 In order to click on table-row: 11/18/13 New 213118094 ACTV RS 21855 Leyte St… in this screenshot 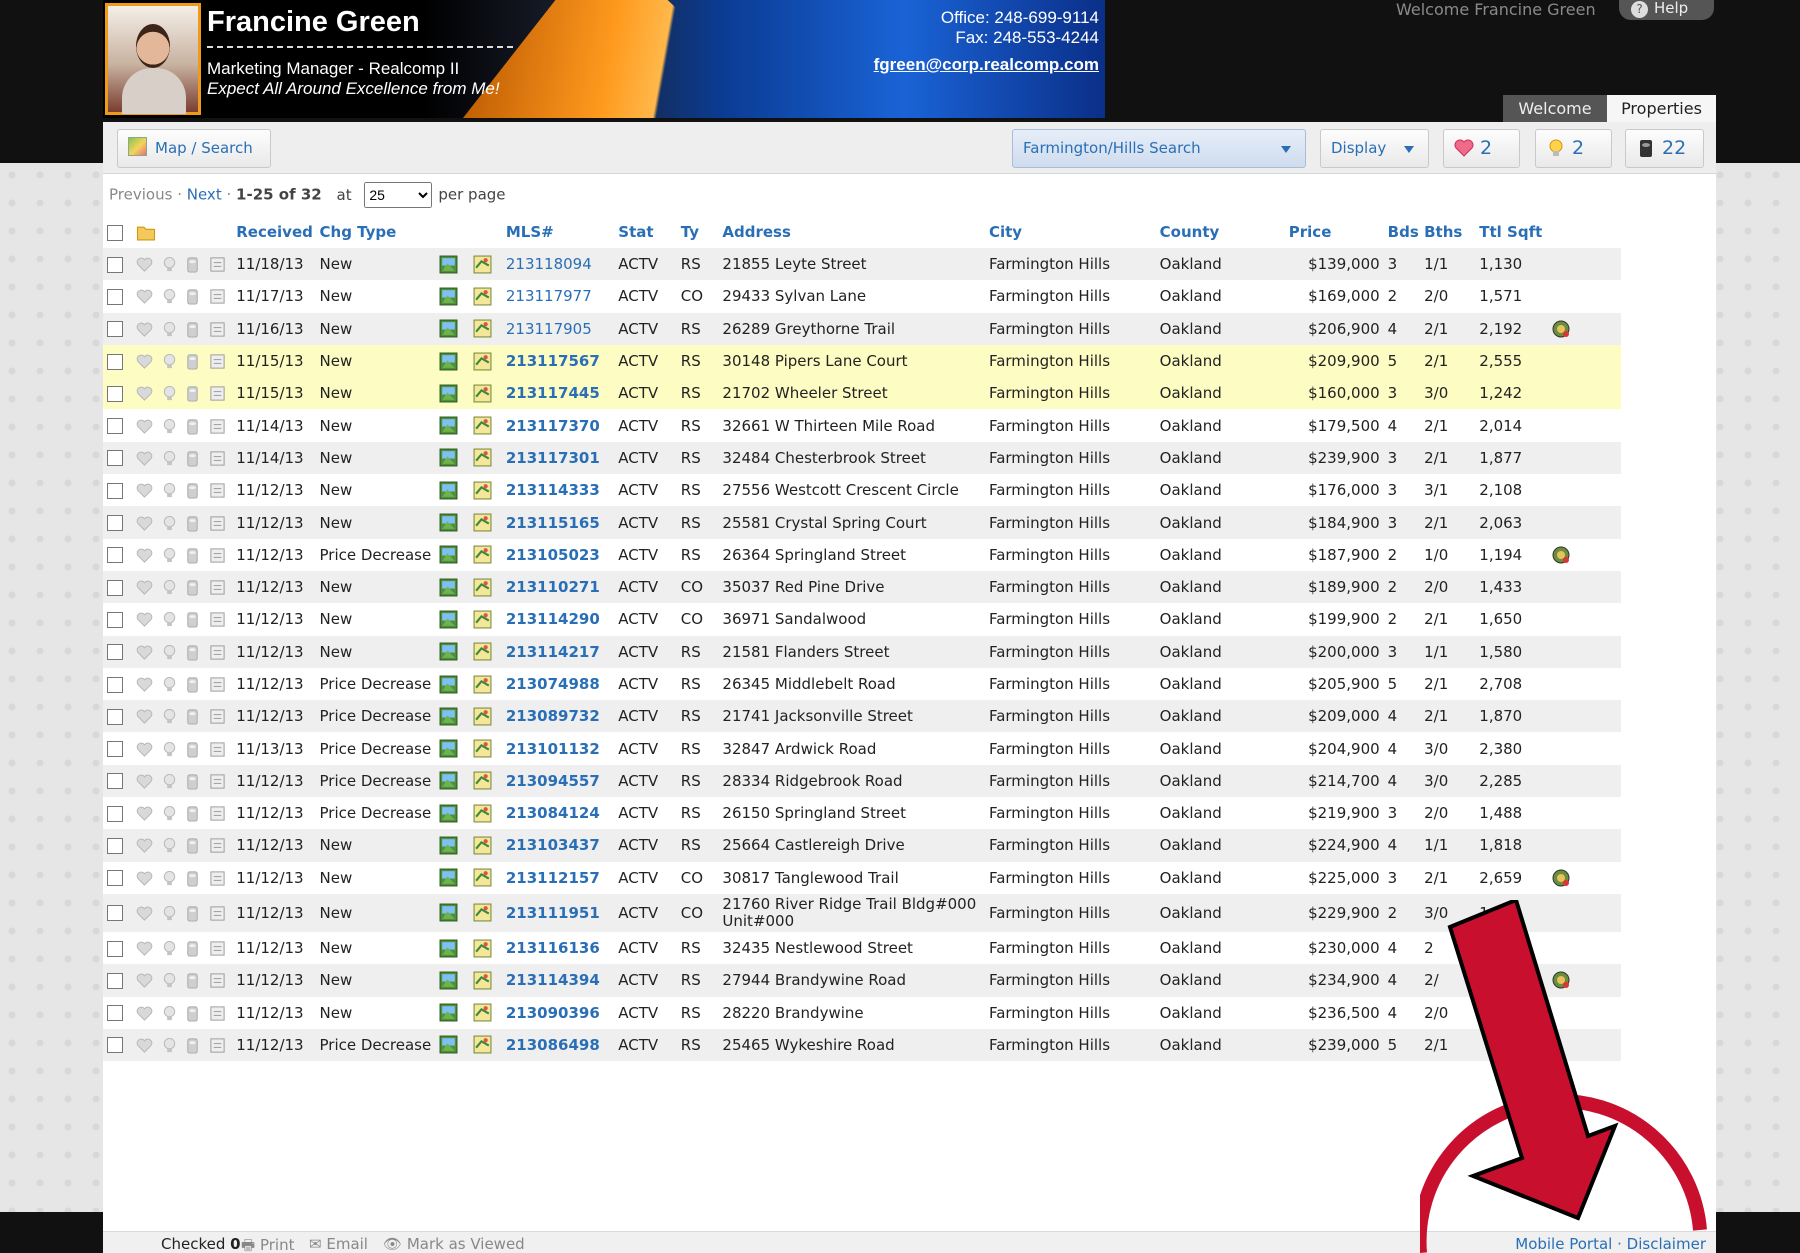, I will do `click(862, 264)`.